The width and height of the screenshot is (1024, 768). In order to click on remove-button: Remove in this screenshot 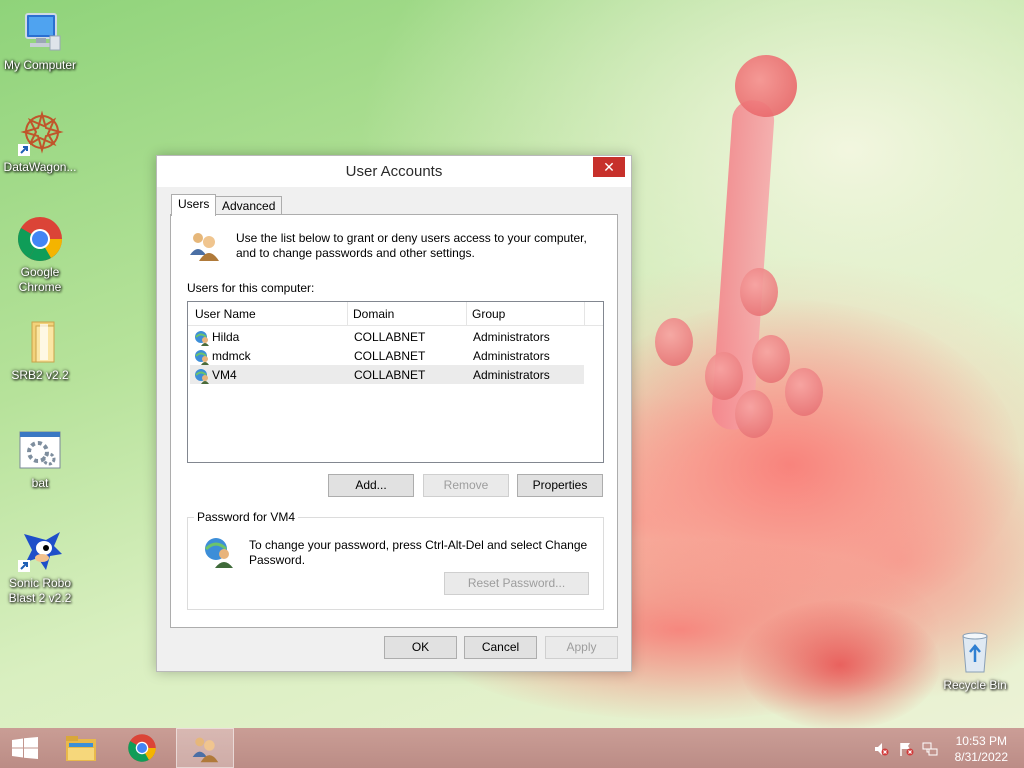, I will do `click(466, 485)`.